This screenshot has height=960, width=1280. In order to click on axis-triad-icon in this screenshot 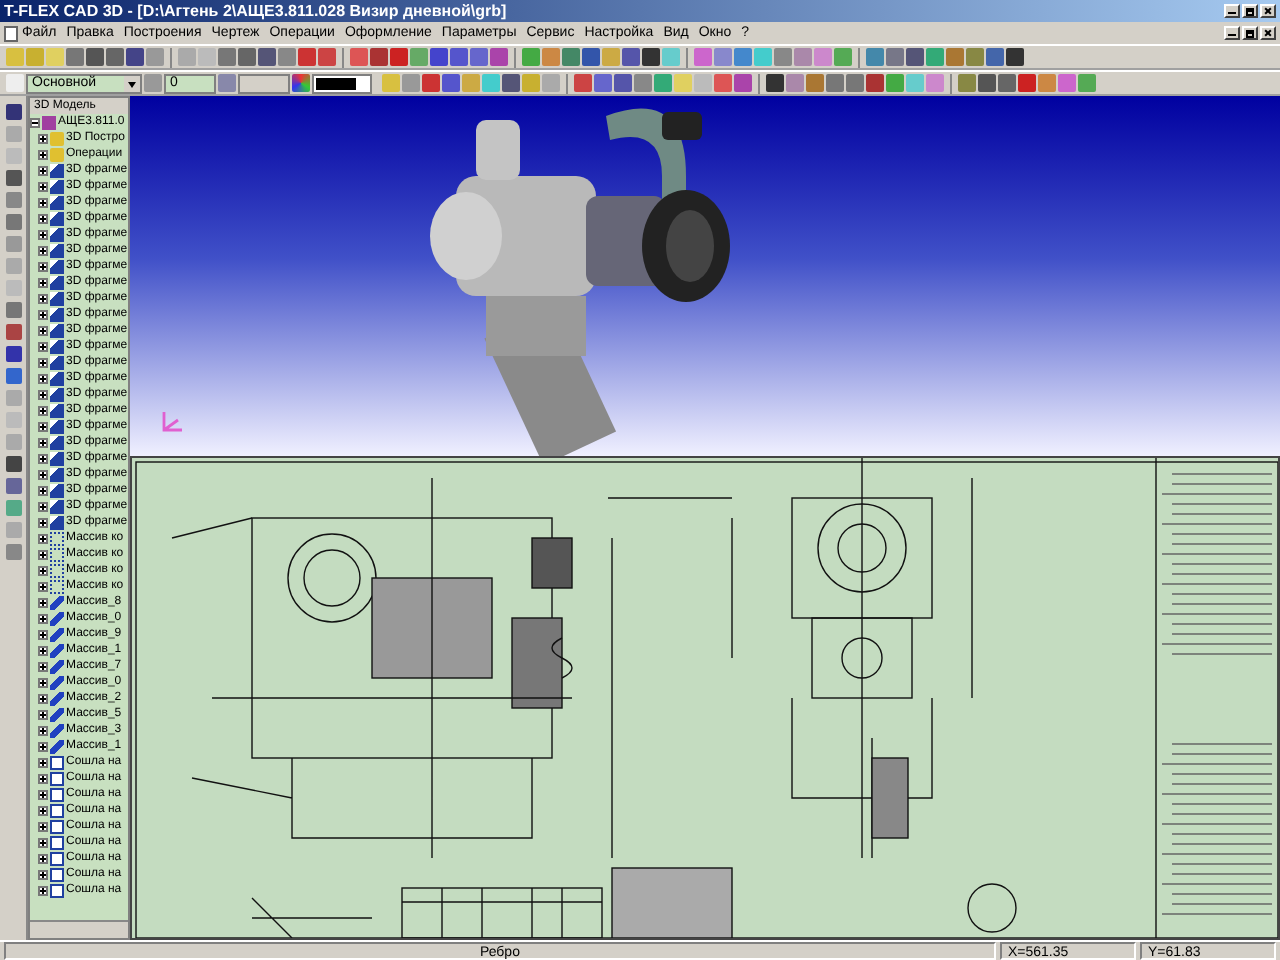, I will do `click(172, 422)`.